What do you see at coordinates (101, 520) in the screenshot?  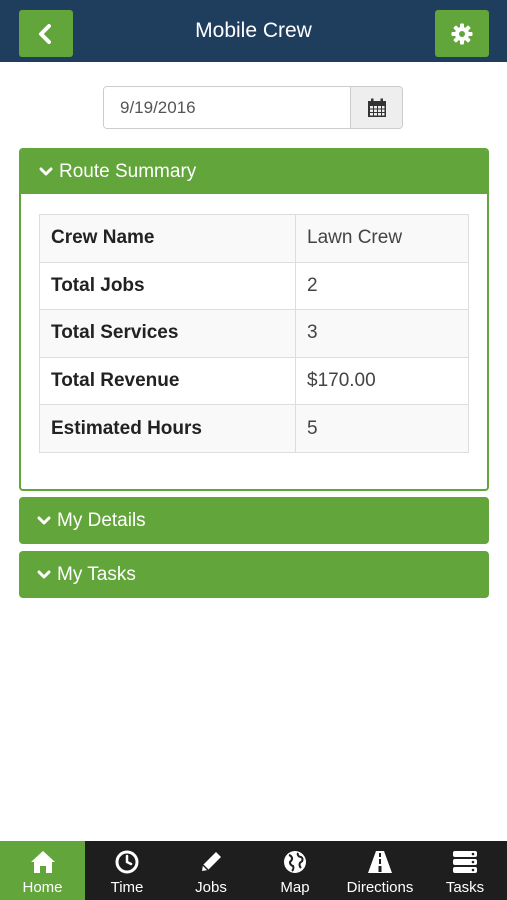 I see `my-details-title: My Details` at bounding box center [101, 520].